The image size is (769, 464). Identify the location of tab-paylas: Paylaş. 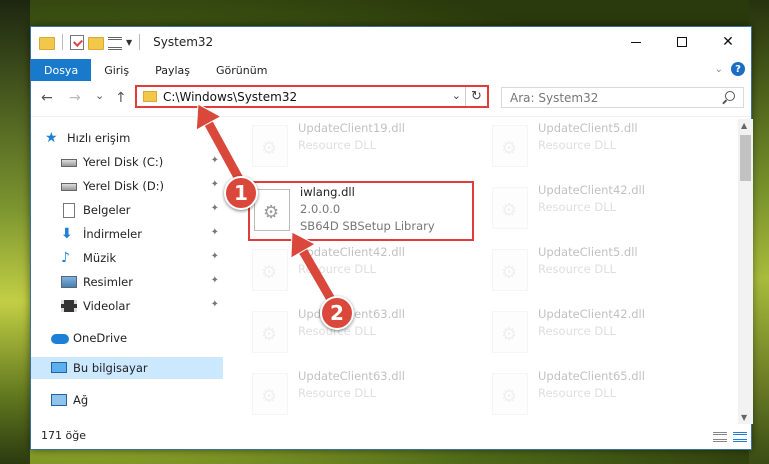
(172, 70).